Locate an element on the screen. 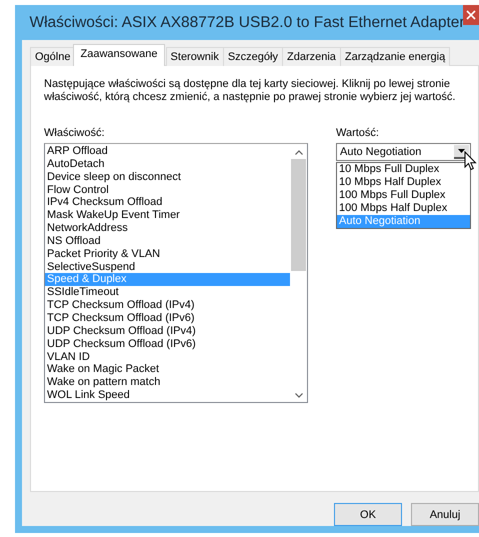 The width and height of the screenshot is (479, 537). list-item: TCP Checksum Offload (IPv6) is located at coordinates (167, 318).